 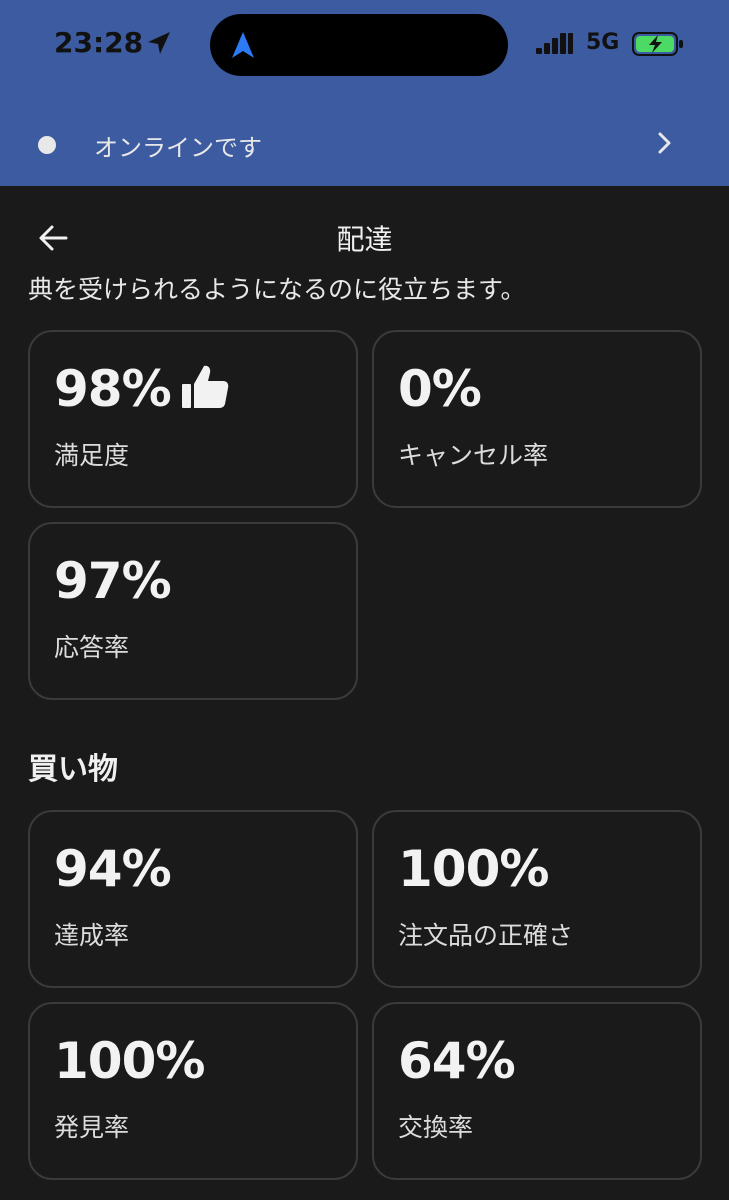 I want to click on metric-label: 応答率, so click(x=92, y=647).